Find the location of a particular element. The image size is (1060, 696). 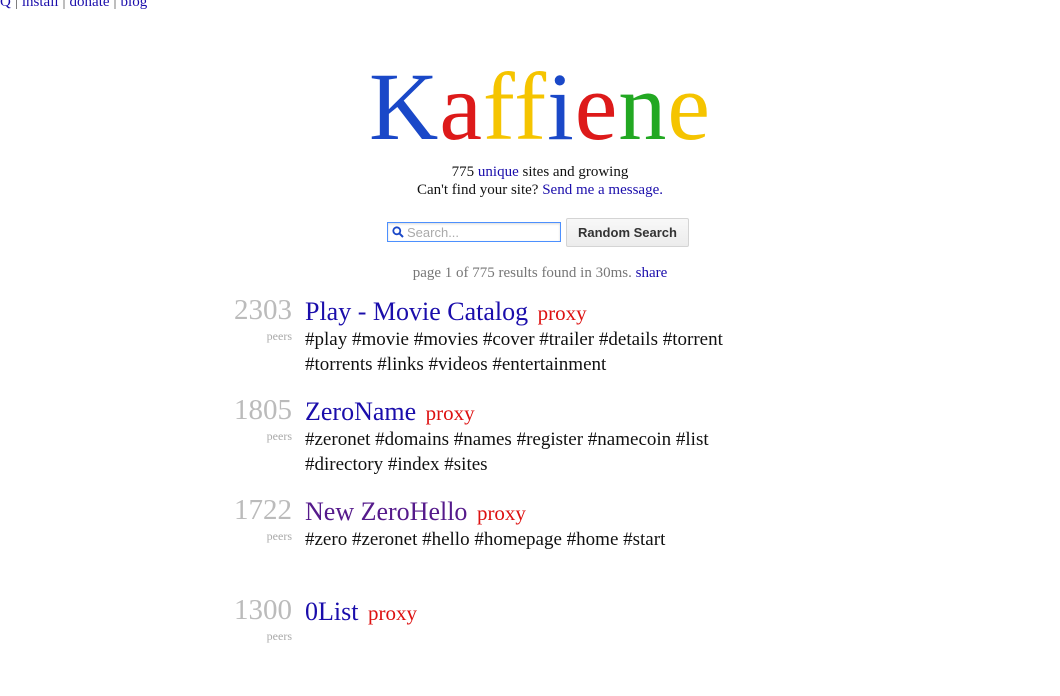

result-title-row: Play - Movie Catalog proxy is located at coordinates (446, 312).